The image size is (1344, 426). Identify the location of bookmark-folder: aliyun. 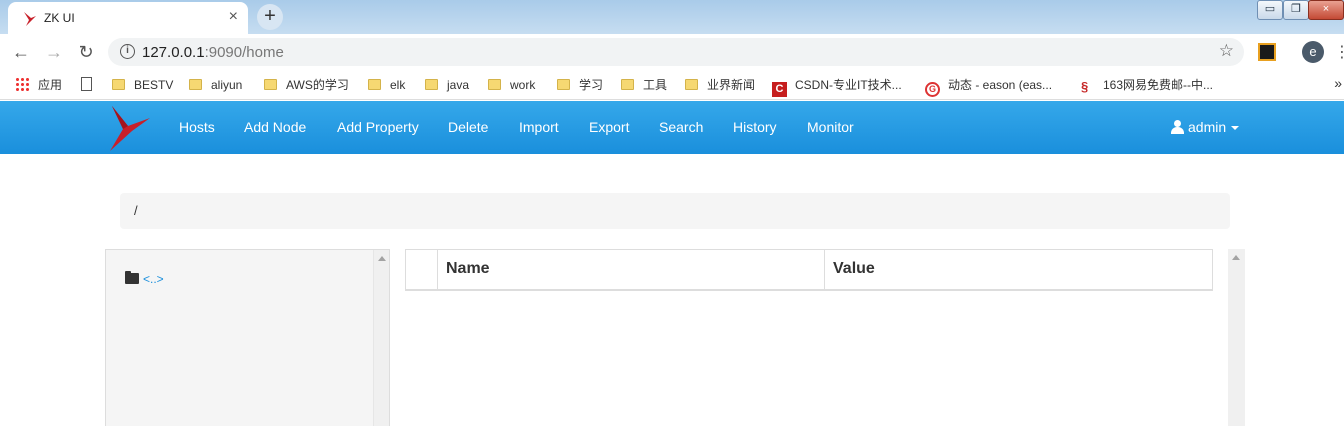
(215, 85).